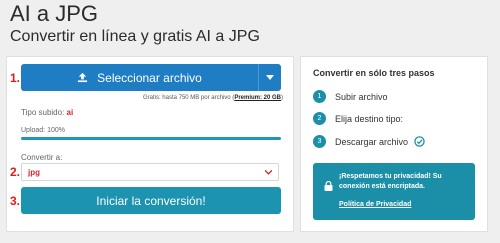 The height and width of the screenshot is (243, 500). What do you see at coordinates (34, 172) in the screenshot?
I see `selected-format: jpg` at bounding box center [34, 172].